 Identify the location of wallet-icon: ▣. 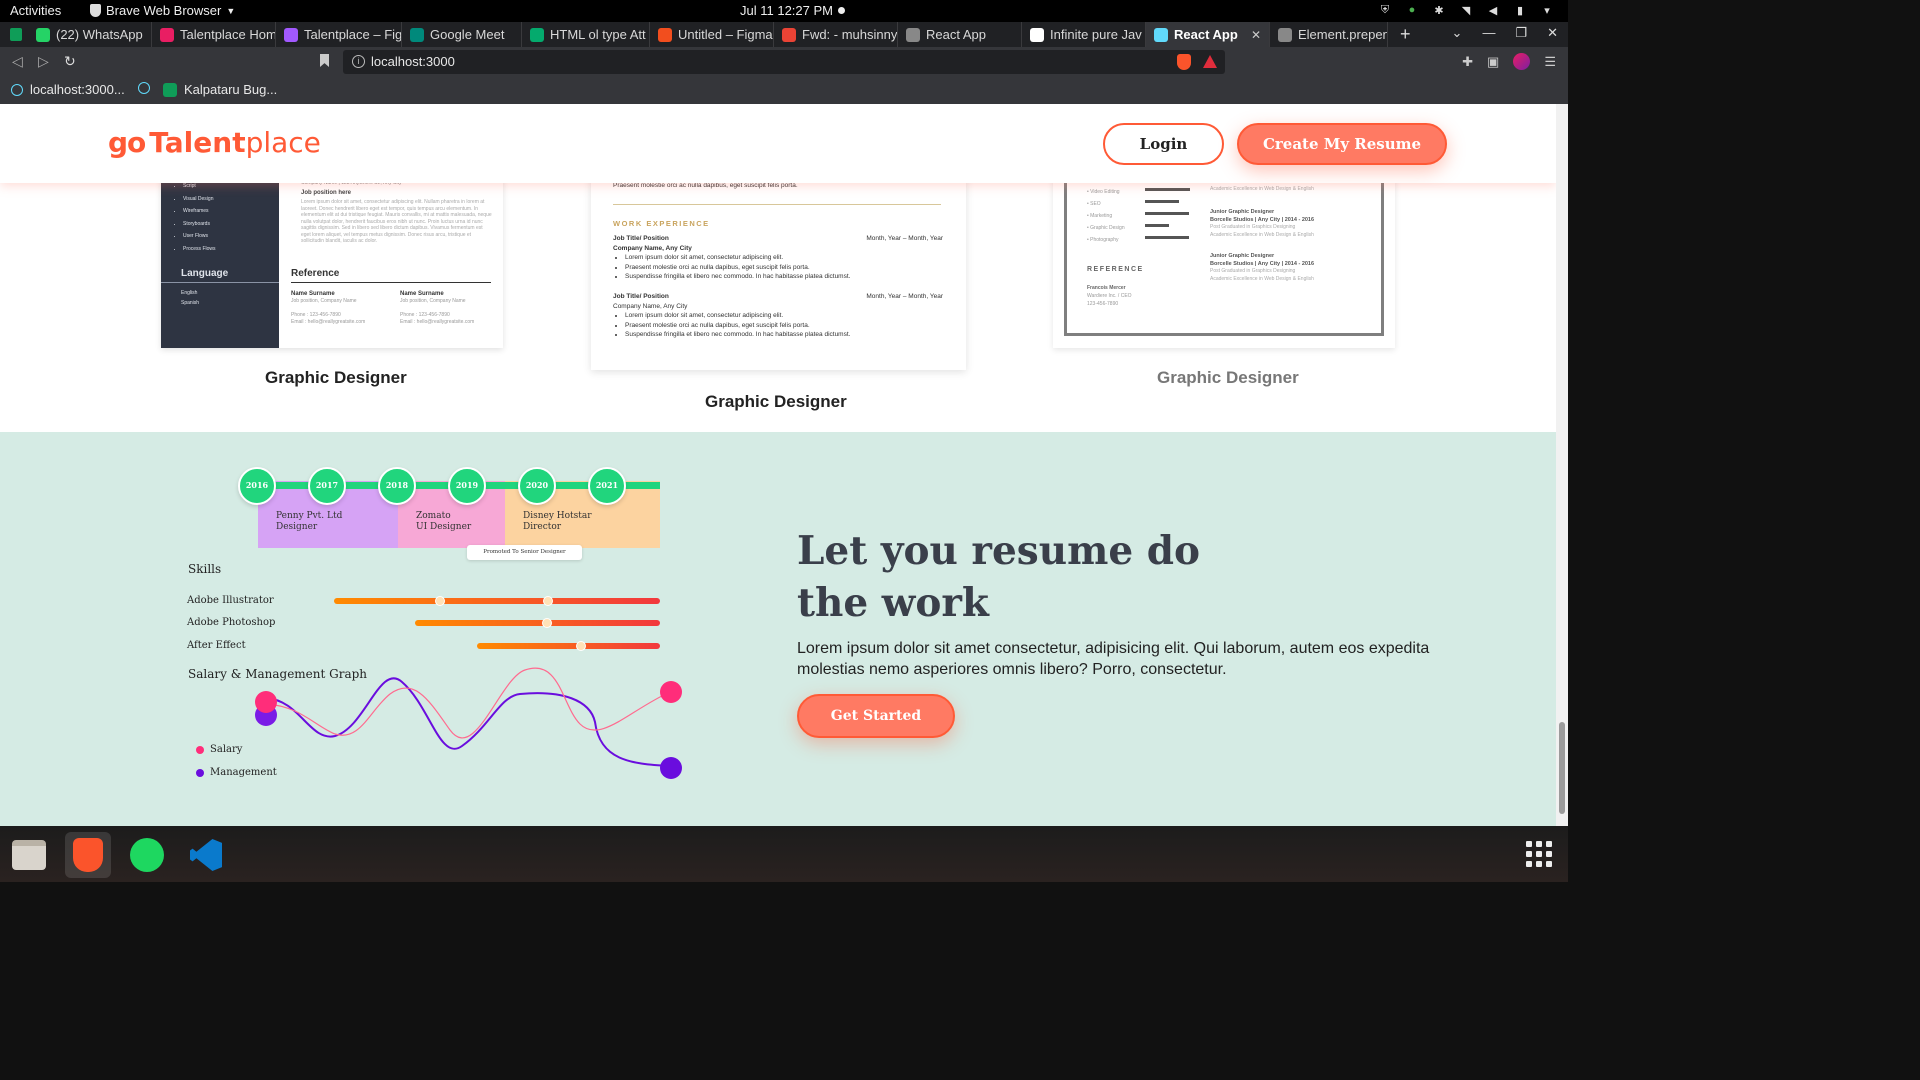
(1493, 62).